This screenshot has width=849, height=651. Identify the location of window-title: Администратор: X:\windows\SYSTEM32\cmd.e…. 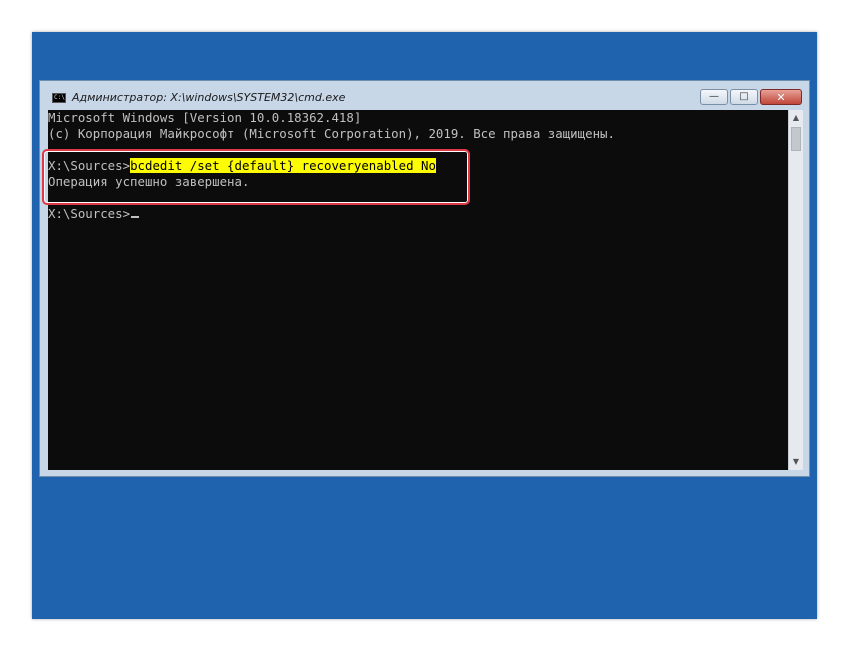
(209, 97).